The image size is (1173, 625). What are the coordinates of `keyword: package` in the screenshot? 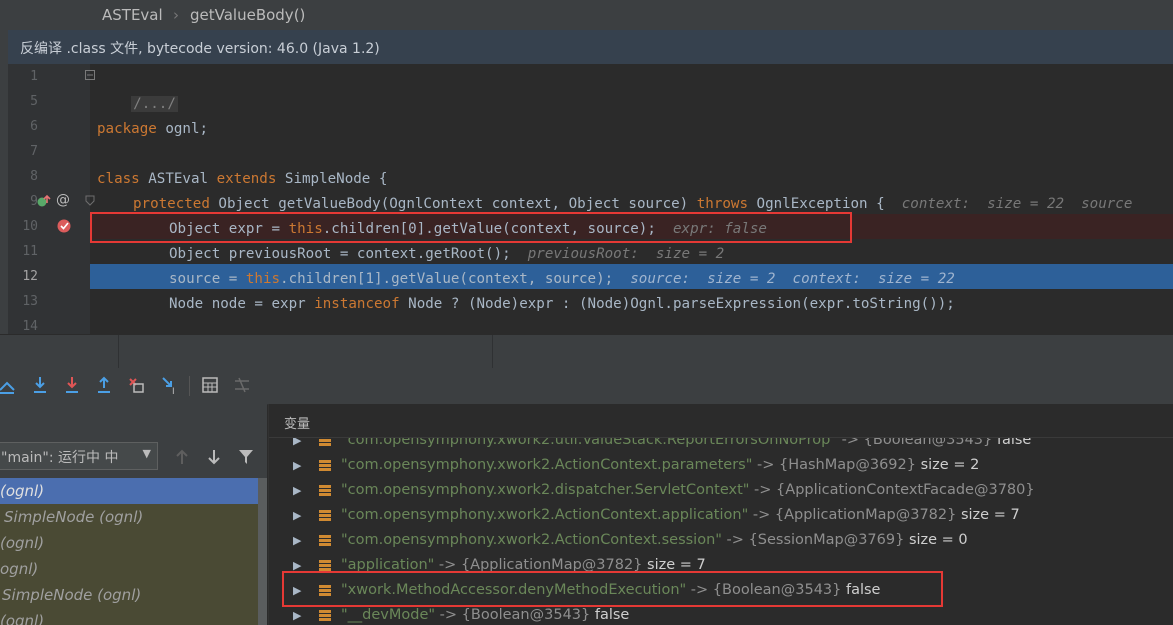 It's located at (127, 129).